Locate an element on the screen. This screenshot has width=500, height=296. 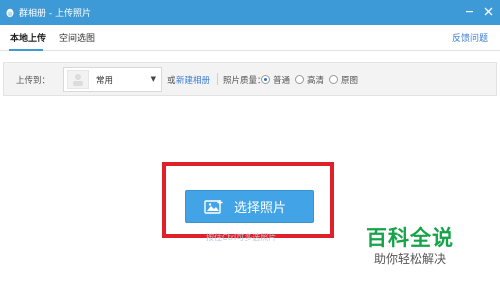
quality-original-label: 原图 is located at coordinates (350, 81).